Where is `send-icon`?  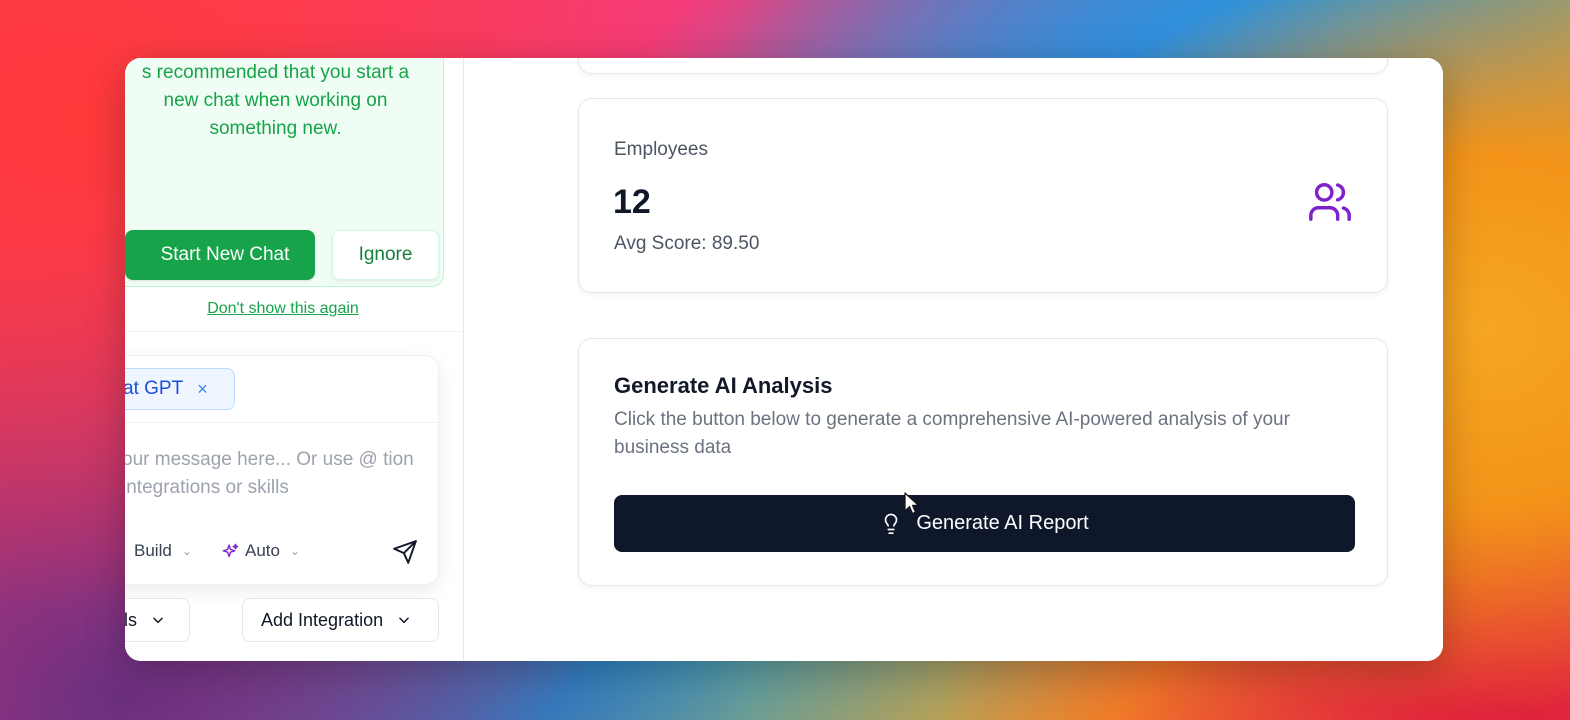
send-icon is located at coordinates (405, 552).